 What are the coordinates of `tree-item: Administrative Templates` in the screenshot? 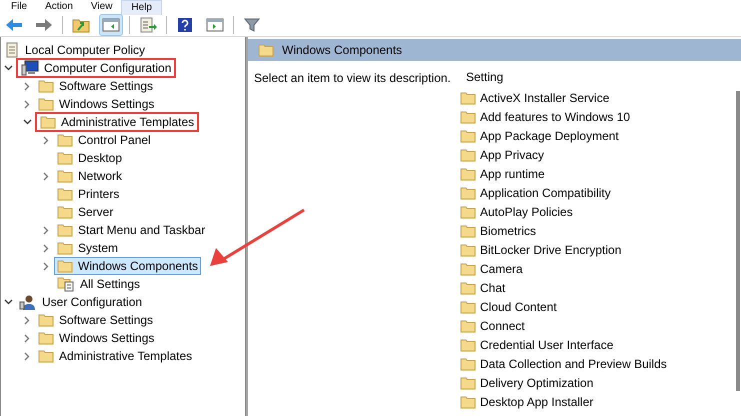 It's located at (115, 356).